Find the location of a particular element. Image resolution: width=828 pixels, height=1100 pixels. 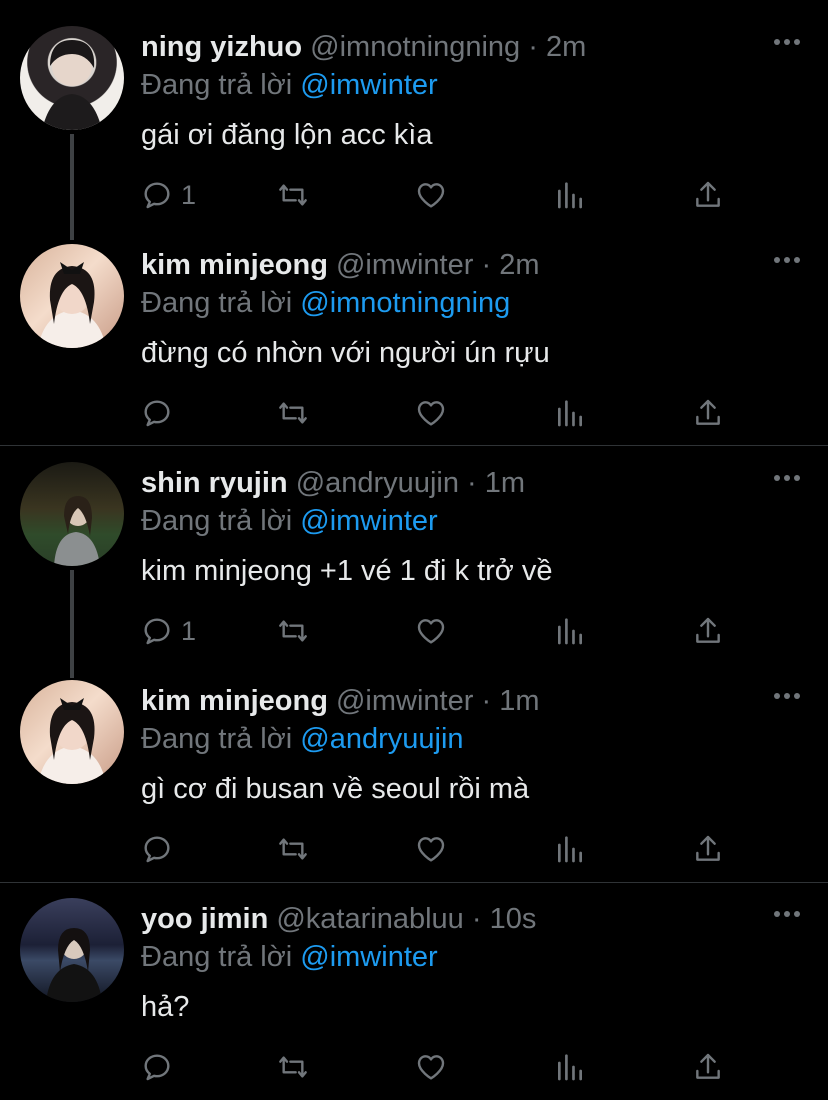

user-handle: @katarinabluu is located at coordinates (369, 919).